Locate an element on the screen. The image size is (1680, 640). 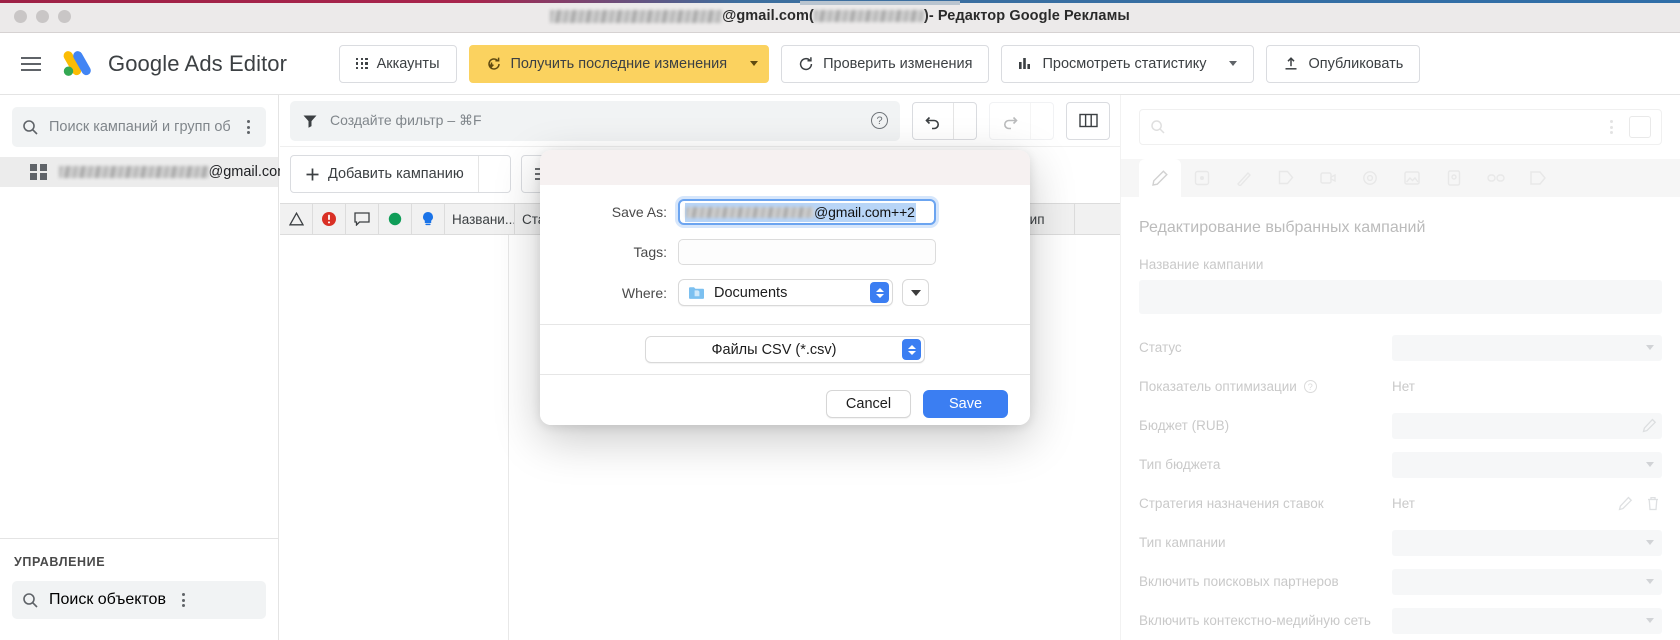
save-as-row: Save As: @gmail.com++2 is located at coordinates (785, 212).